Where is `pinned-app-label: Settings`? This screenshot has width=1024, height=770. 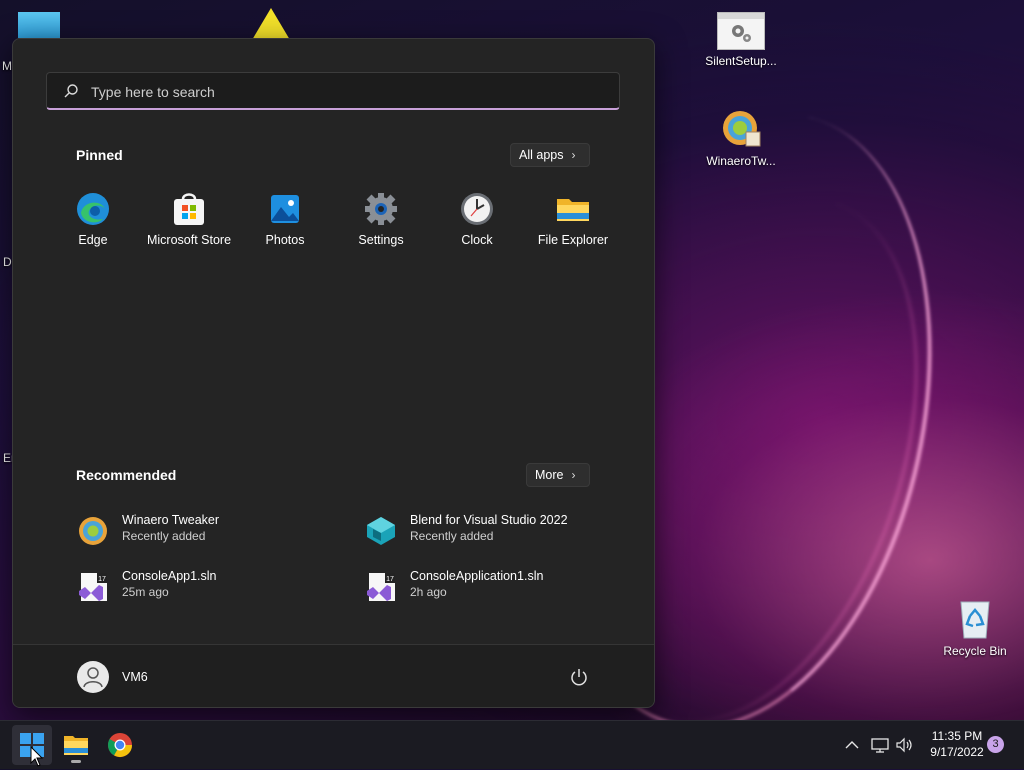
pinned-app-label: Settings is located at coordinates (381, 240).